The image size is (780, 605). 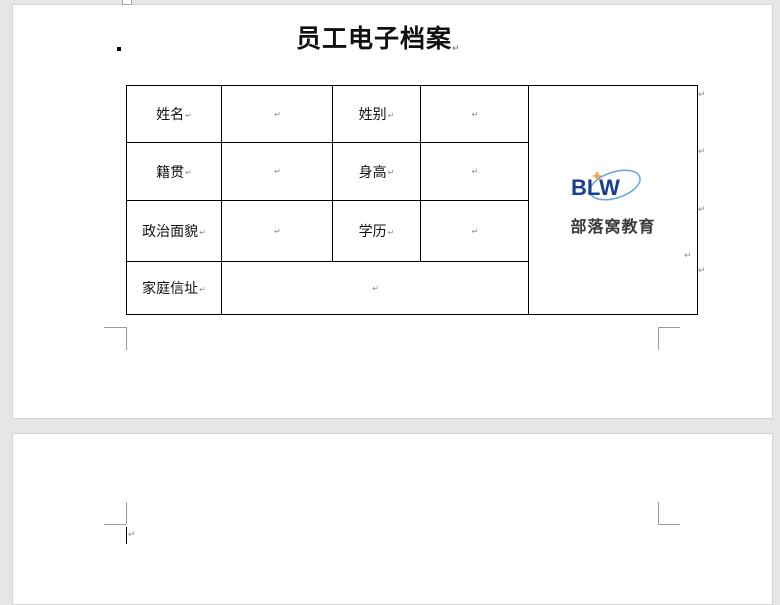 I want to click on document-title: 员工电子档案↵, so click(x=378, y=39).